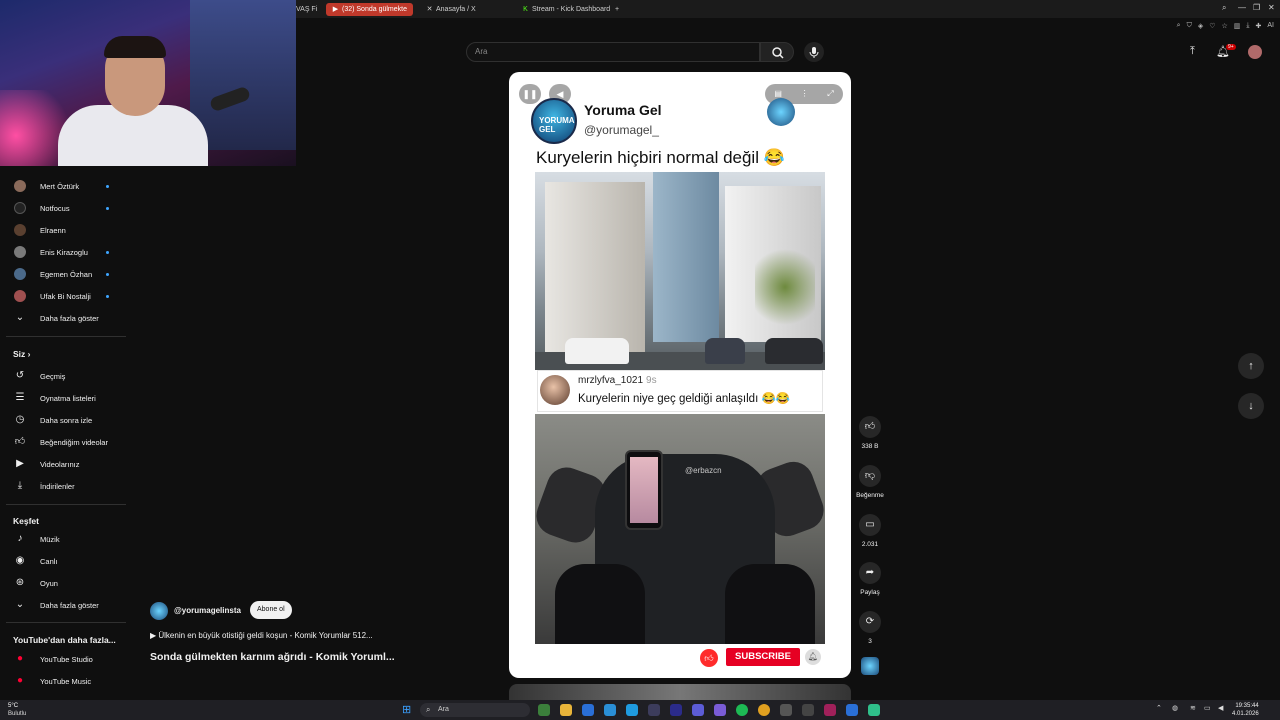  What do you see at coordinates (1200, 28) in the screenshot?
I see `shield-icon: ◈` at bounding box center [1200, 28].